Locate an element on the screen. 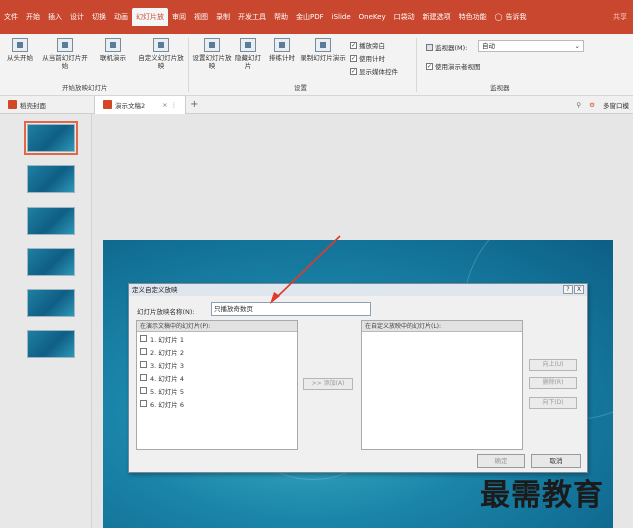  dropdown-icon: ⋮ is located at coordinates (174, 105).